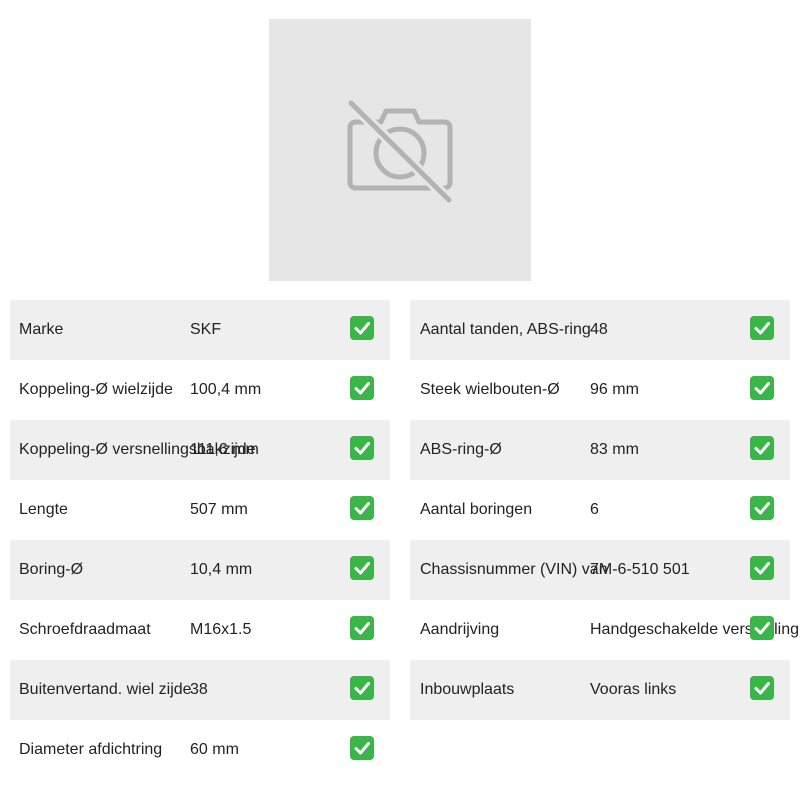 This screenshot has width=800, height=800. I want to click on spec-row: Lengte 507 mm, so click(200, 510).